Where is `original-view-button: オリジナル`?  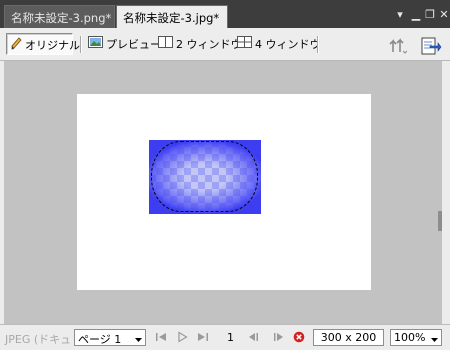 original-view-button: オリジナル is located at coordinates (43, 44).